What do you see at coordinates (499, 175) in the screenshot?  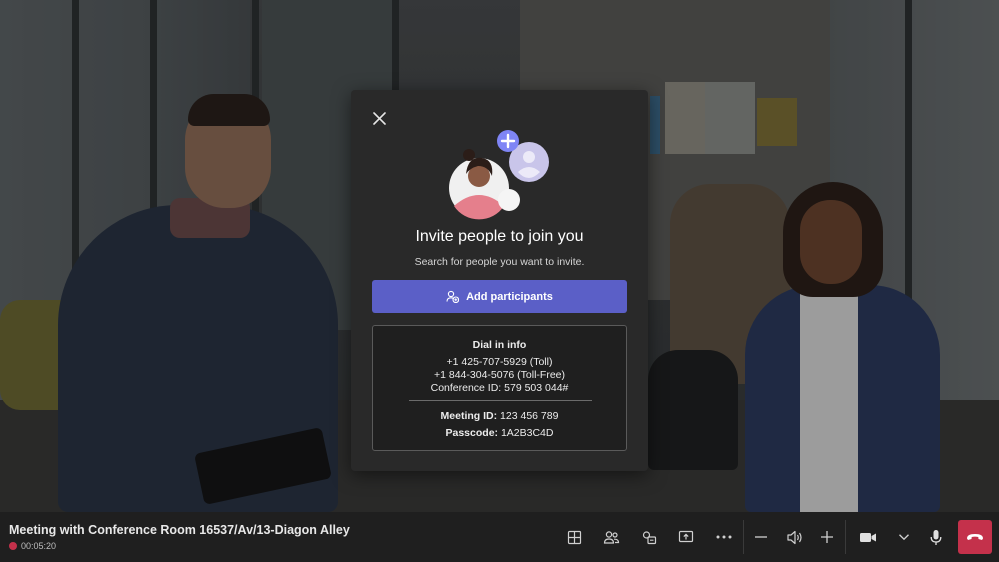 I see `invite-illustration` at bounding box center [499, 175].